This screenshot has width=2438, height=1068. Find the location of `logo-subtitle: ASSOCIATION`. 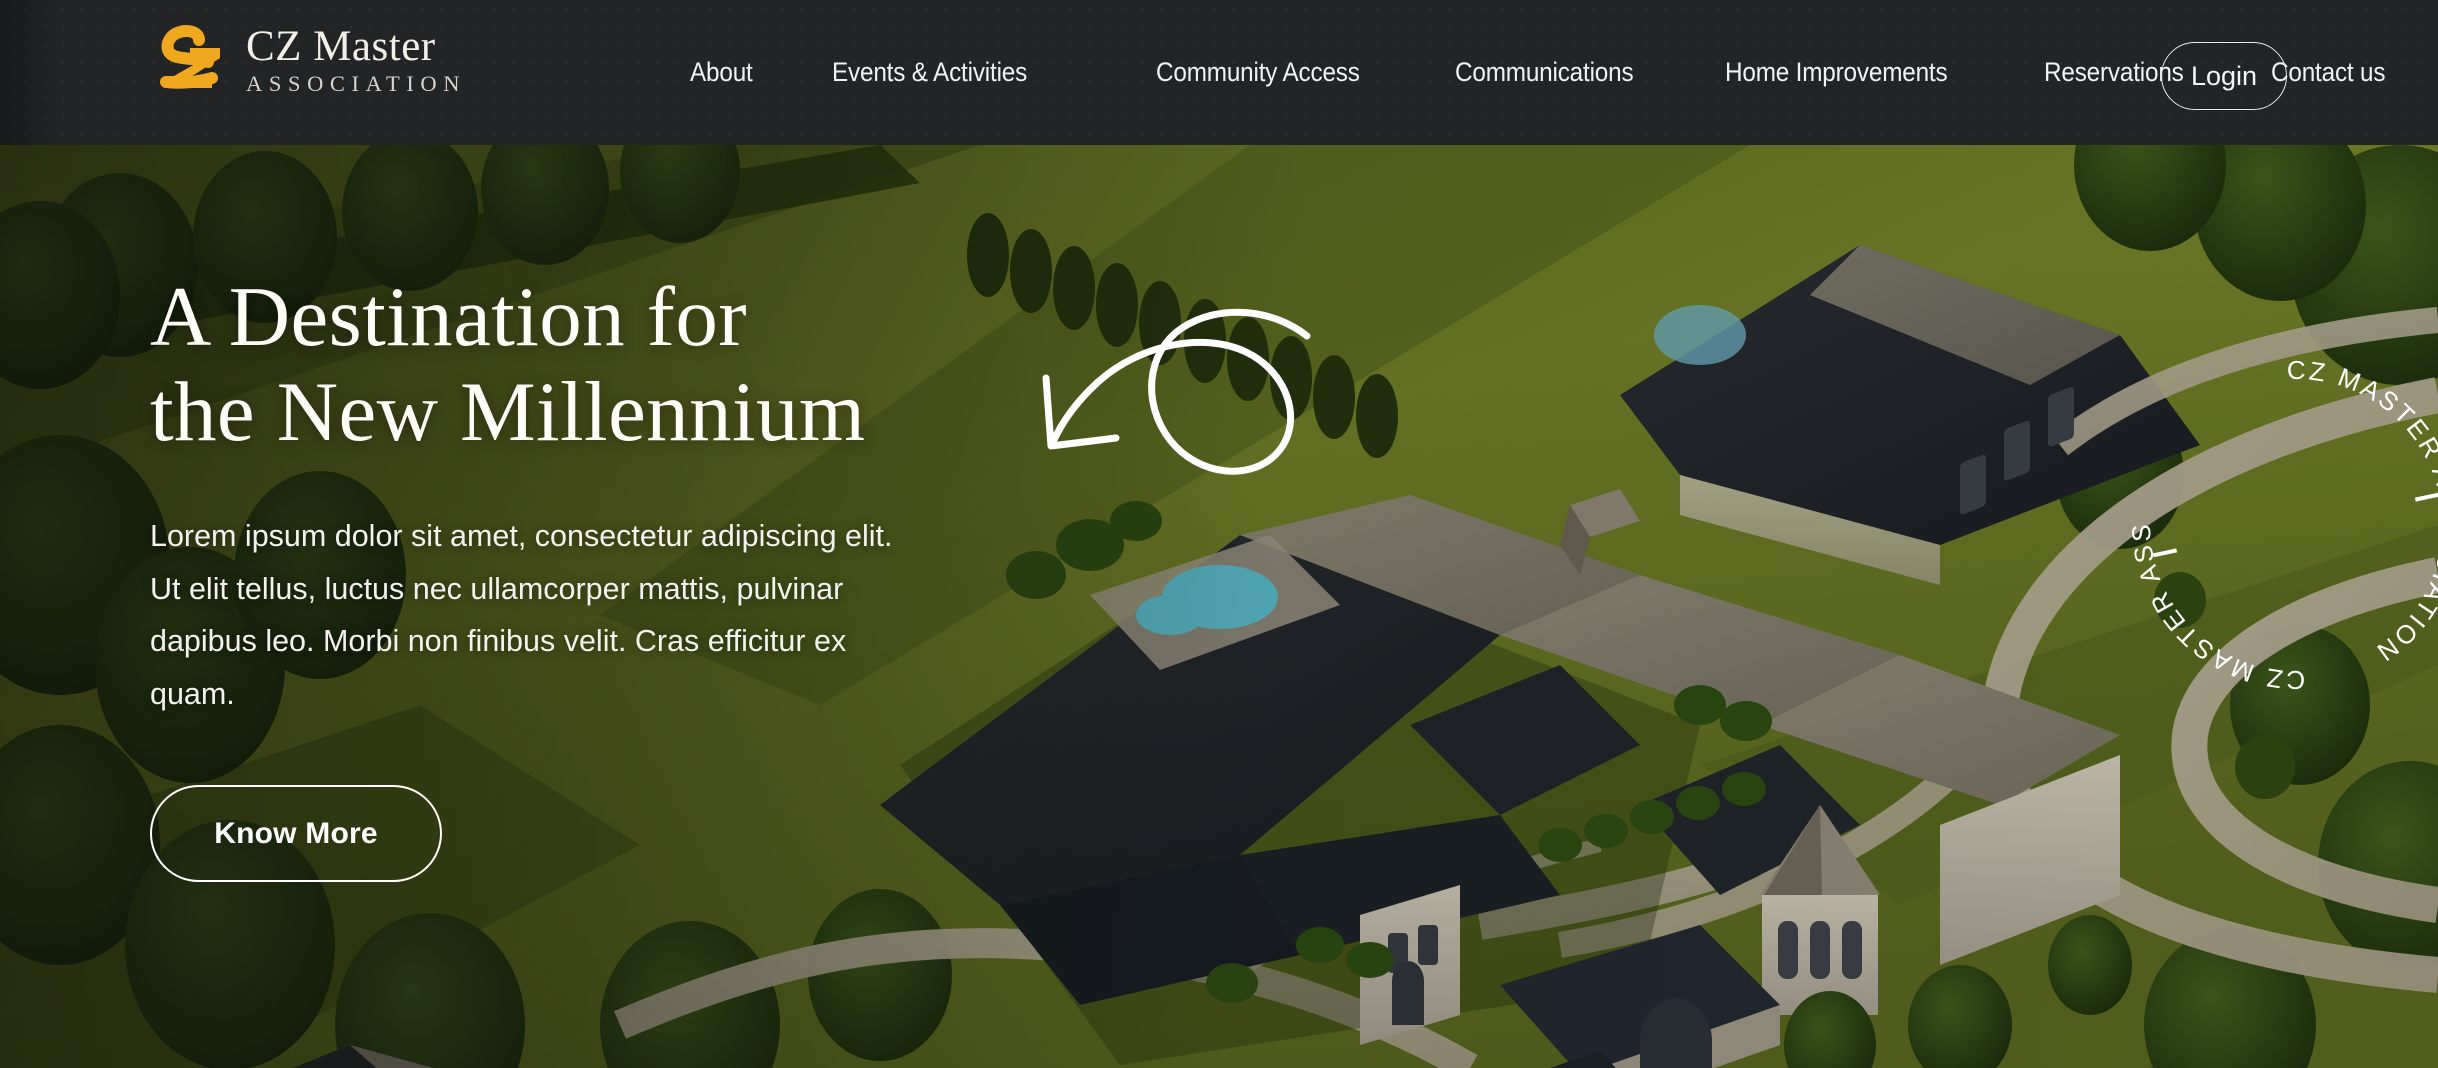

logo-subtitle: ASSOCIATION is located at coordinates (356, 84).